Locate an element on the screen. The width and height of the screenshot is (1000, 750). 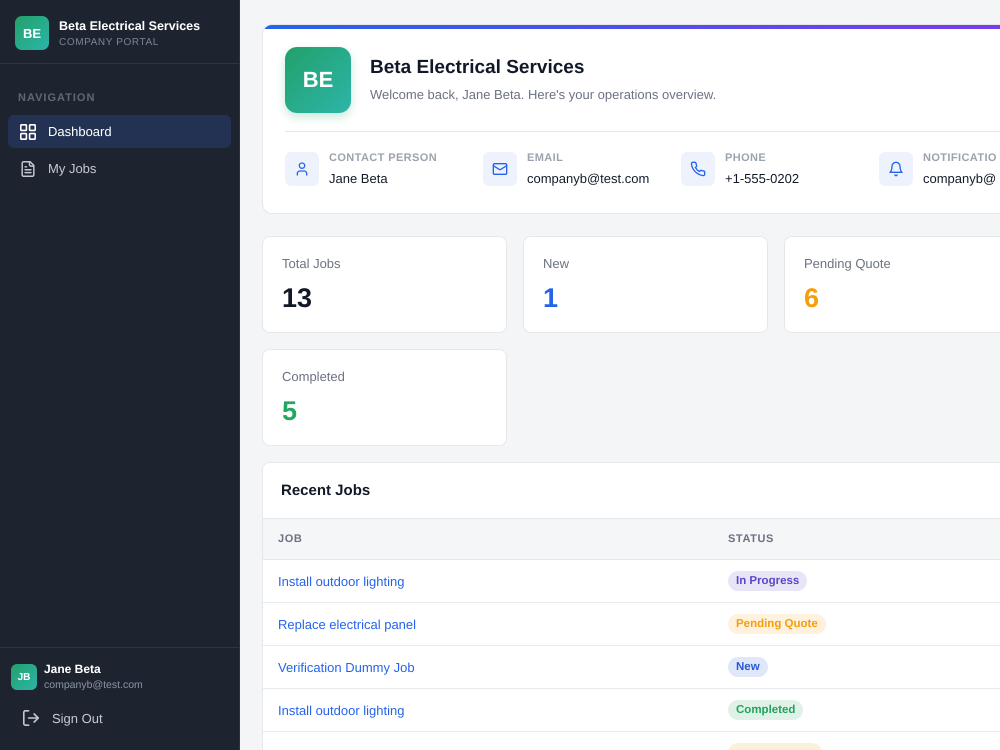
contact-label: PHONE is located at coordinates (745, 158).